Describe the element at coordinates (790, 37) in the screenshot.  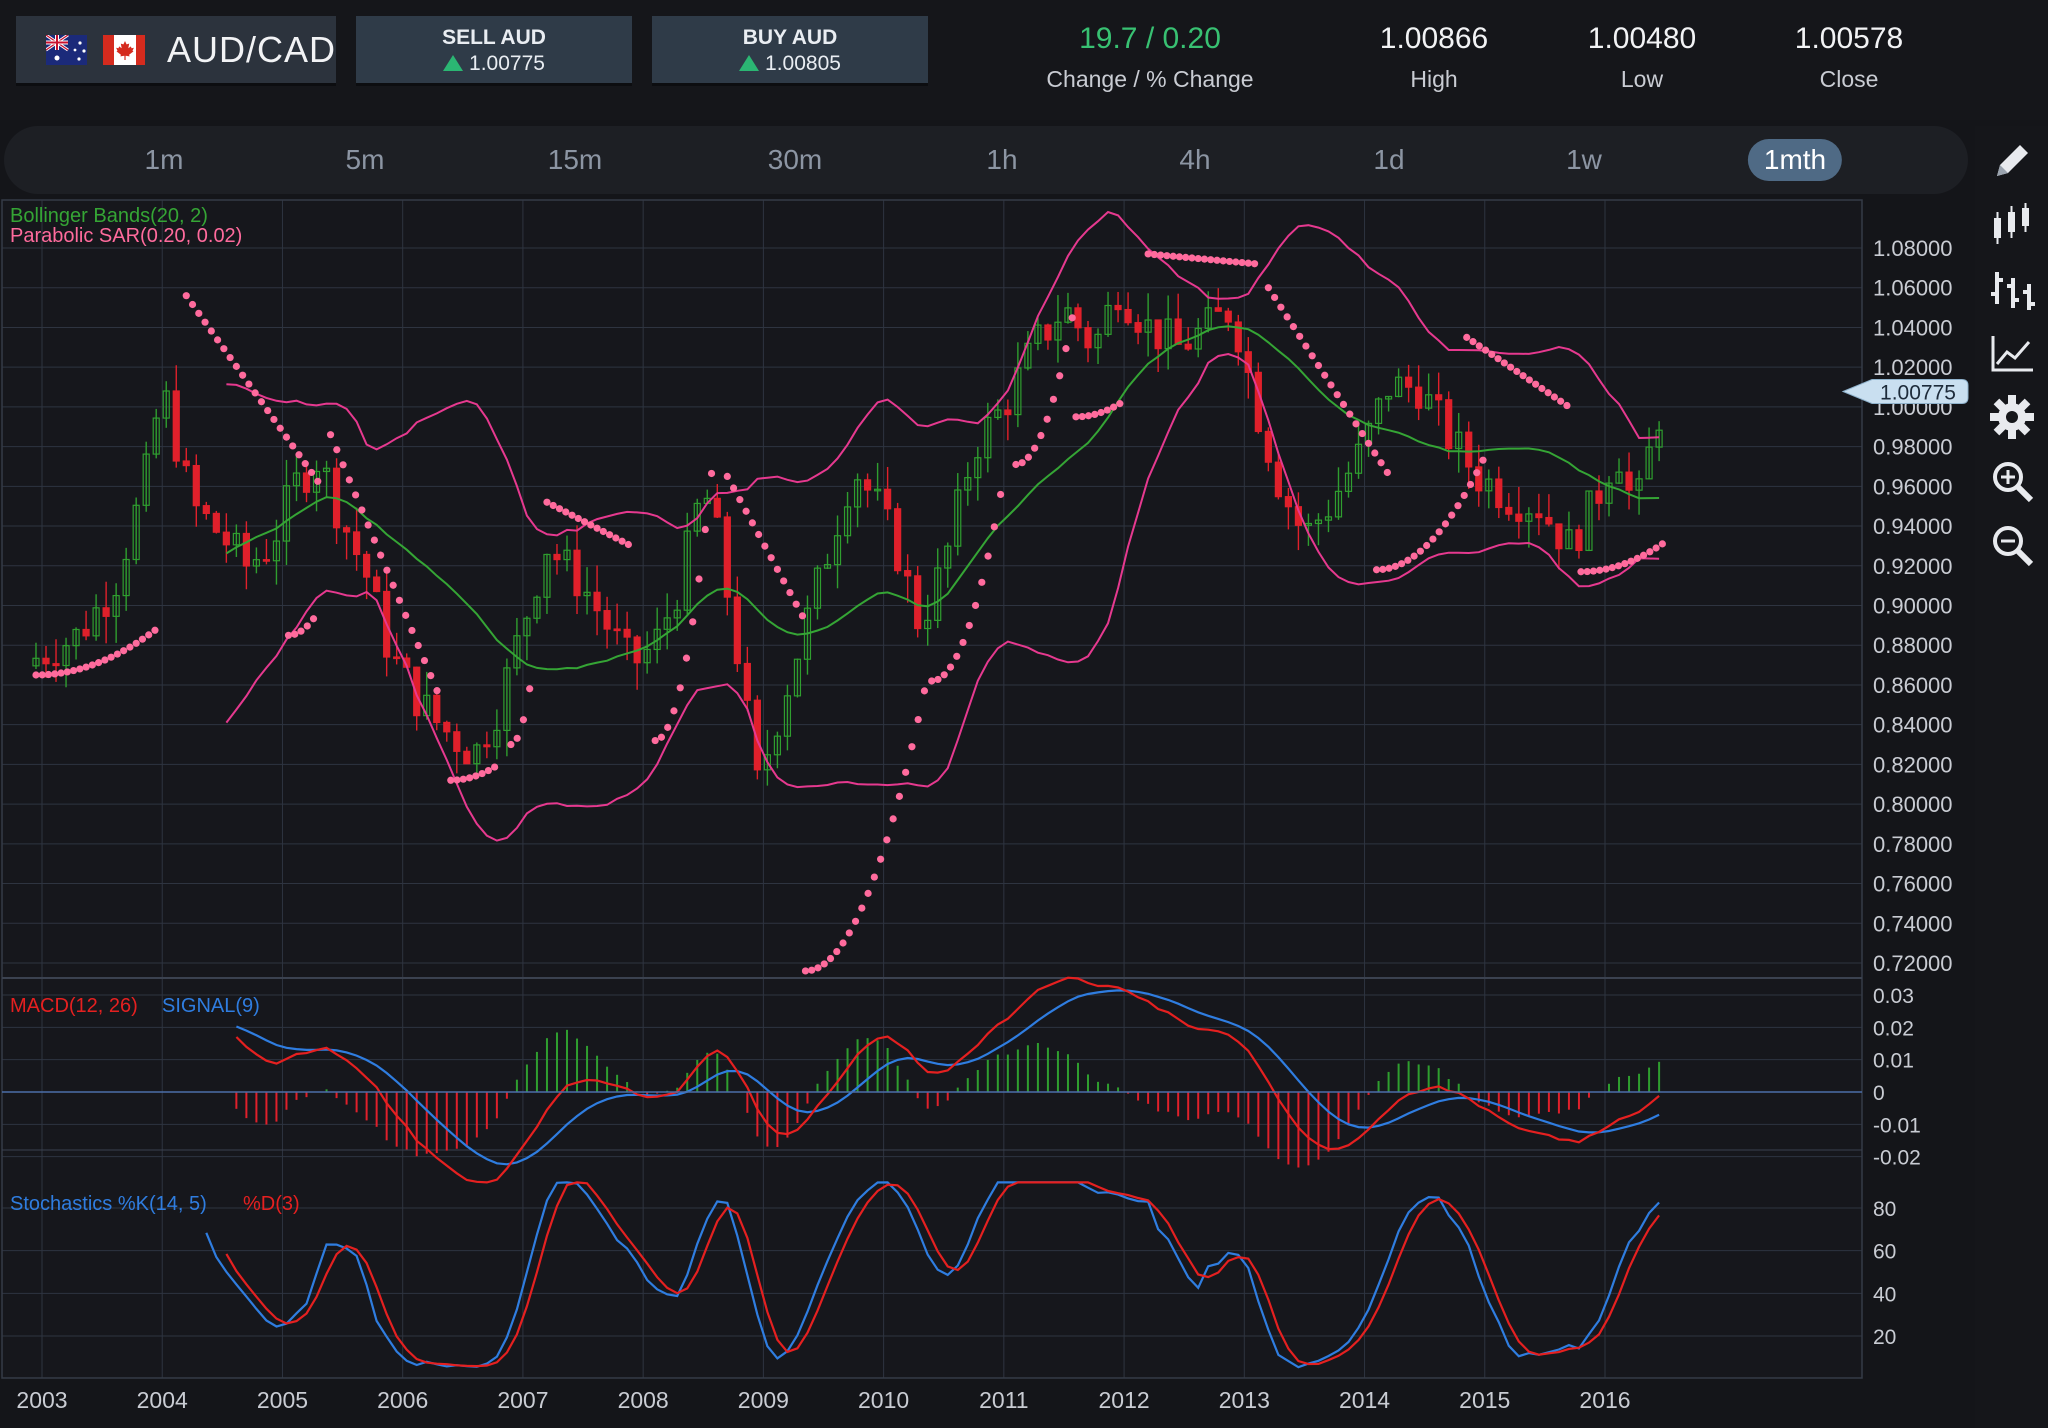
I see `buy-label: BUY AUD` at that location.